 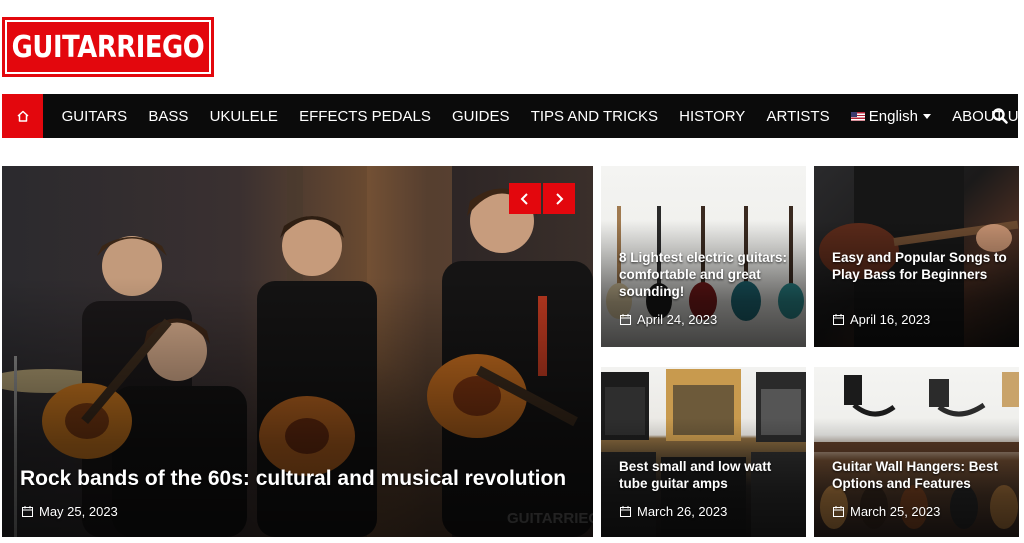 I want to click on logo-frame: GUITARRIEGO, so click(x=108, y=47).